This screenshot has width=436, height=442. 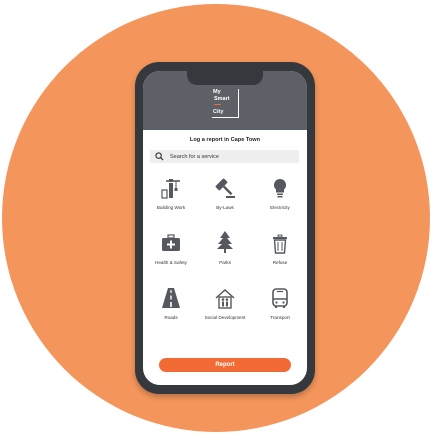 I want to click on service-electricity: Electricity, so click(x=280, y=193).